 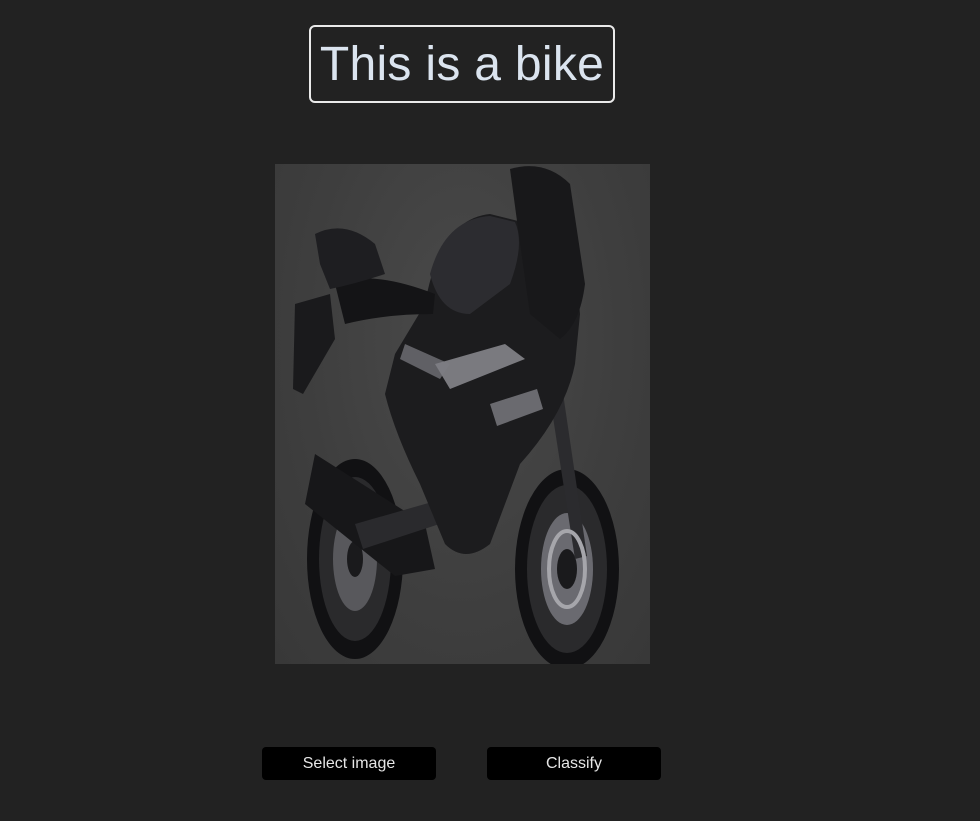 I want to click on classify-label: Classify, so click(x=573, y=763).